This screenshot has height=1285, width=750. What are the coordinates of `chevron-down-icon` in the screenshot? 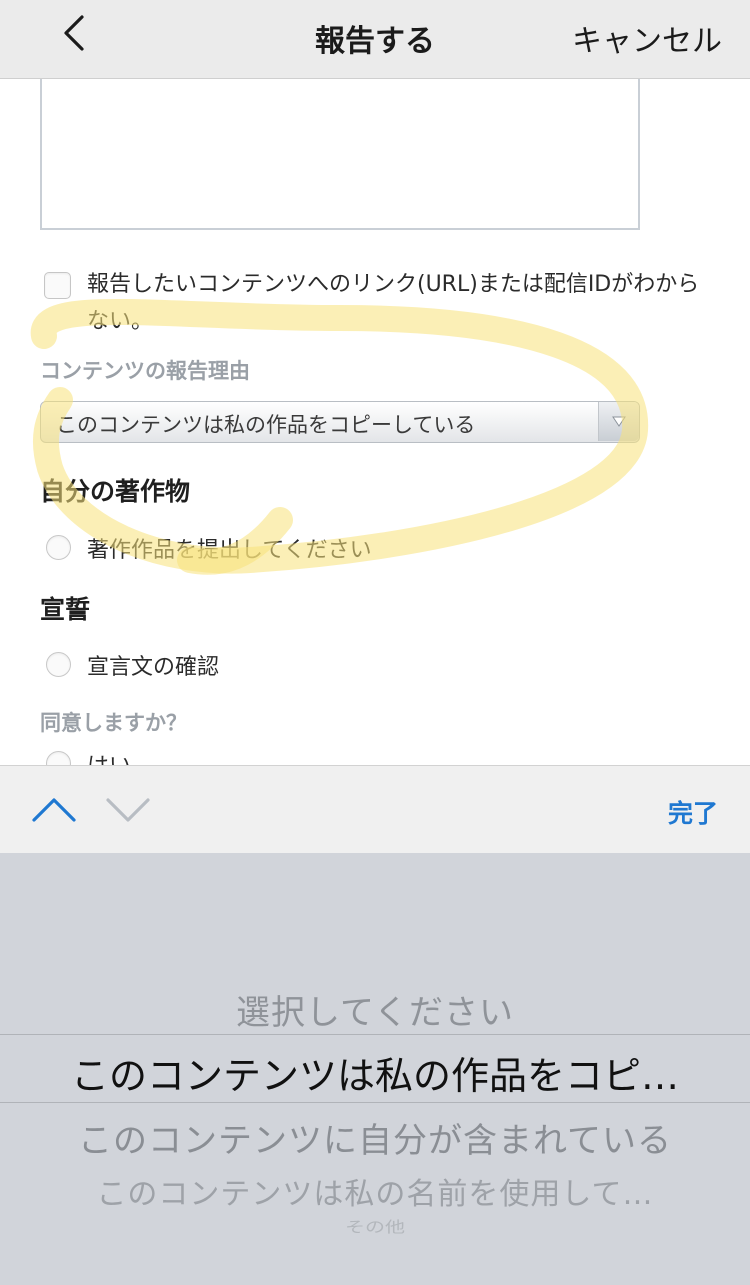 It's located at (128, 816).